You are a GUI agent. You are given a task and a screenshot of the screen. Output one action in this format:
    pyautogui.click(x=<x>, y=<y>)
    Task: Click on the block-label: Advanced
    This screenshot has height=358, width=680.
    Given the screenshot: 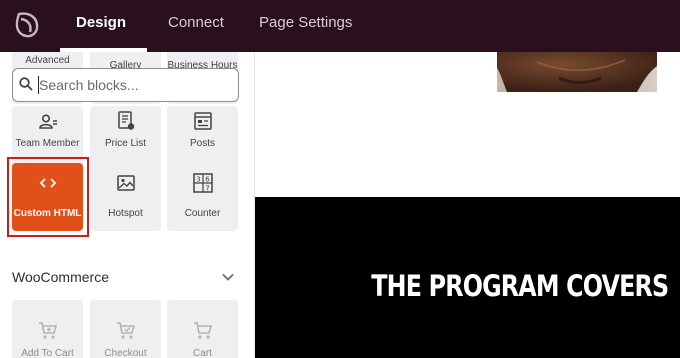 What is the action you would take?
    pyautogui.click(x=47, y=60)
    